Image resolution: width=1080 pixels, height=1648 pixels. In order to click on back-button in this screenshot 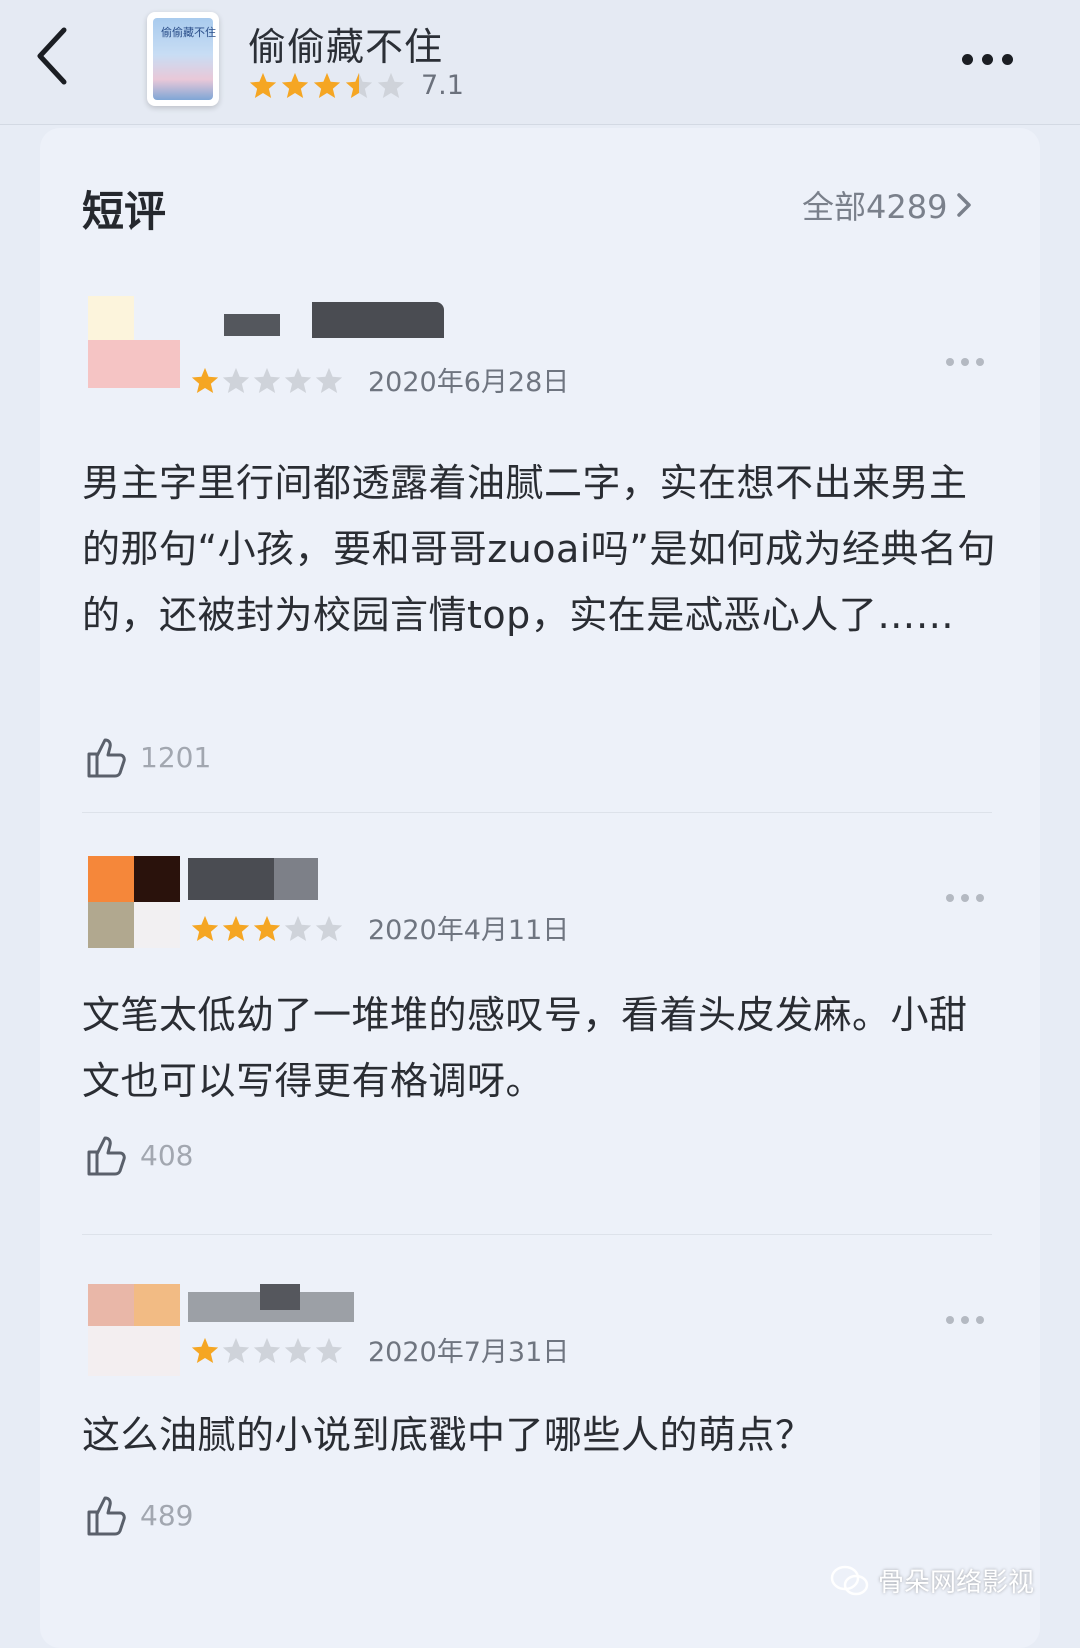, I will do `click(59, 58)`.